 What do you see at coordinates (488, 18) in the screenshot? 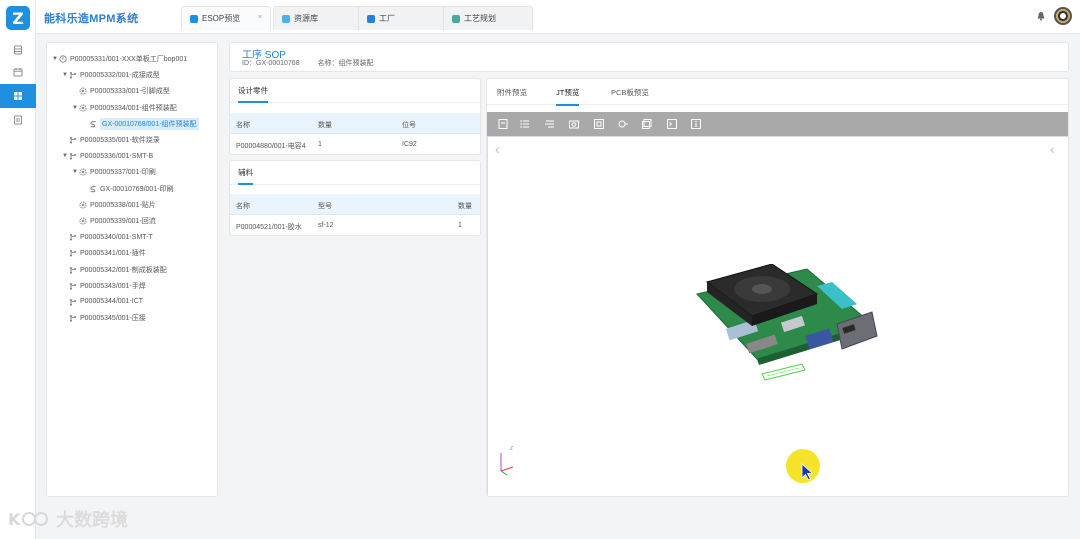
I see `tab-process-planning: 工艺规划` at bounding box center [488, 18].